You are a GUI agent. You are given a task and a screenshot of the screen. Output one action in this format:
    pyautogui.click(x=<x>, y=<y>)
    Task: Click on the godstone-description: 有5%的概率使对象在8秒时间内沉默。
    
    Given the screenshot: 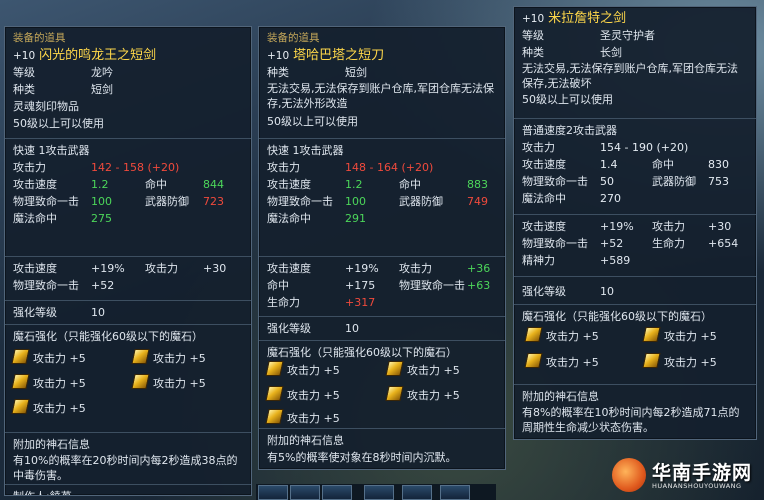 What is the action you would take?
    pyautogui.click(x=362, y=457)
    